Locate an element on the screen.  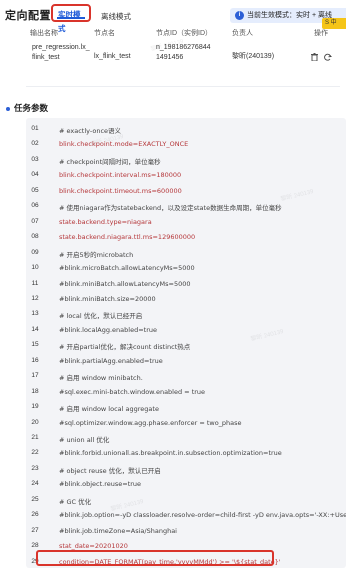
code-line: 15 # 开启partial优化，解决count distinct热点 is located at coordinates (186, 344).